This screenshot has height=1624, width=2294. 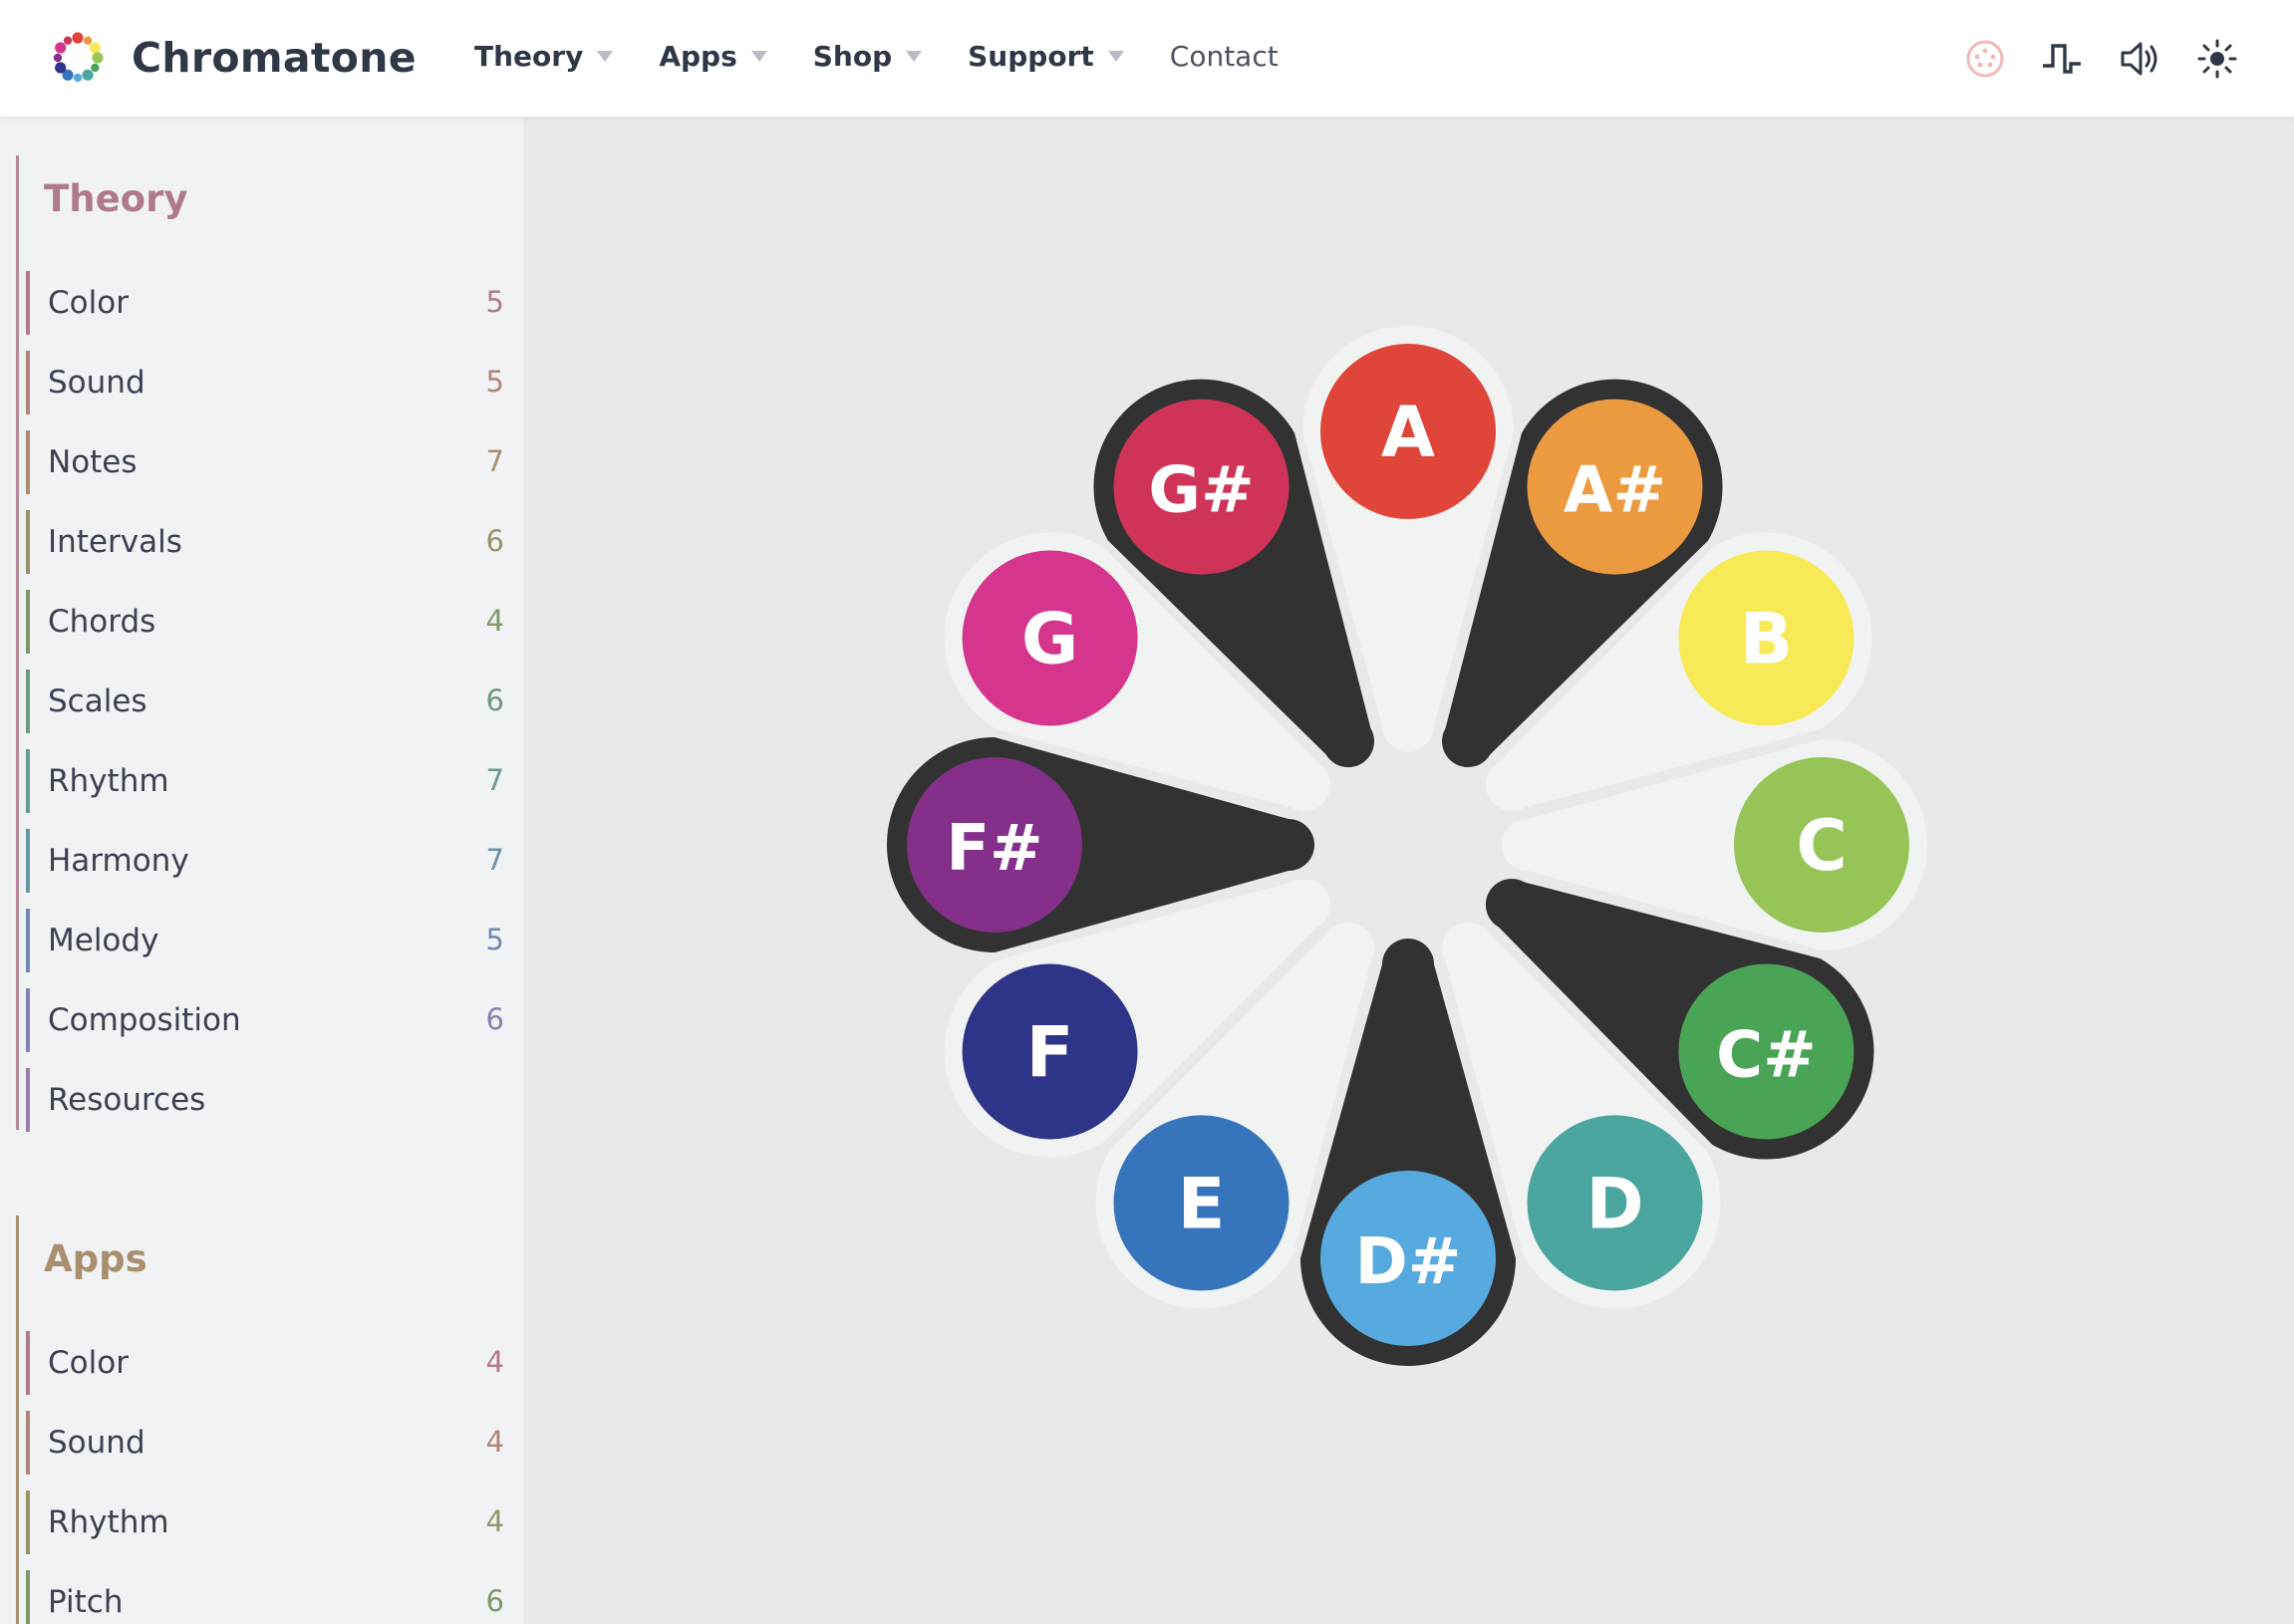 I want to click on sidebar-item-intervals: Intervals 6, so click(x=265, y=542).